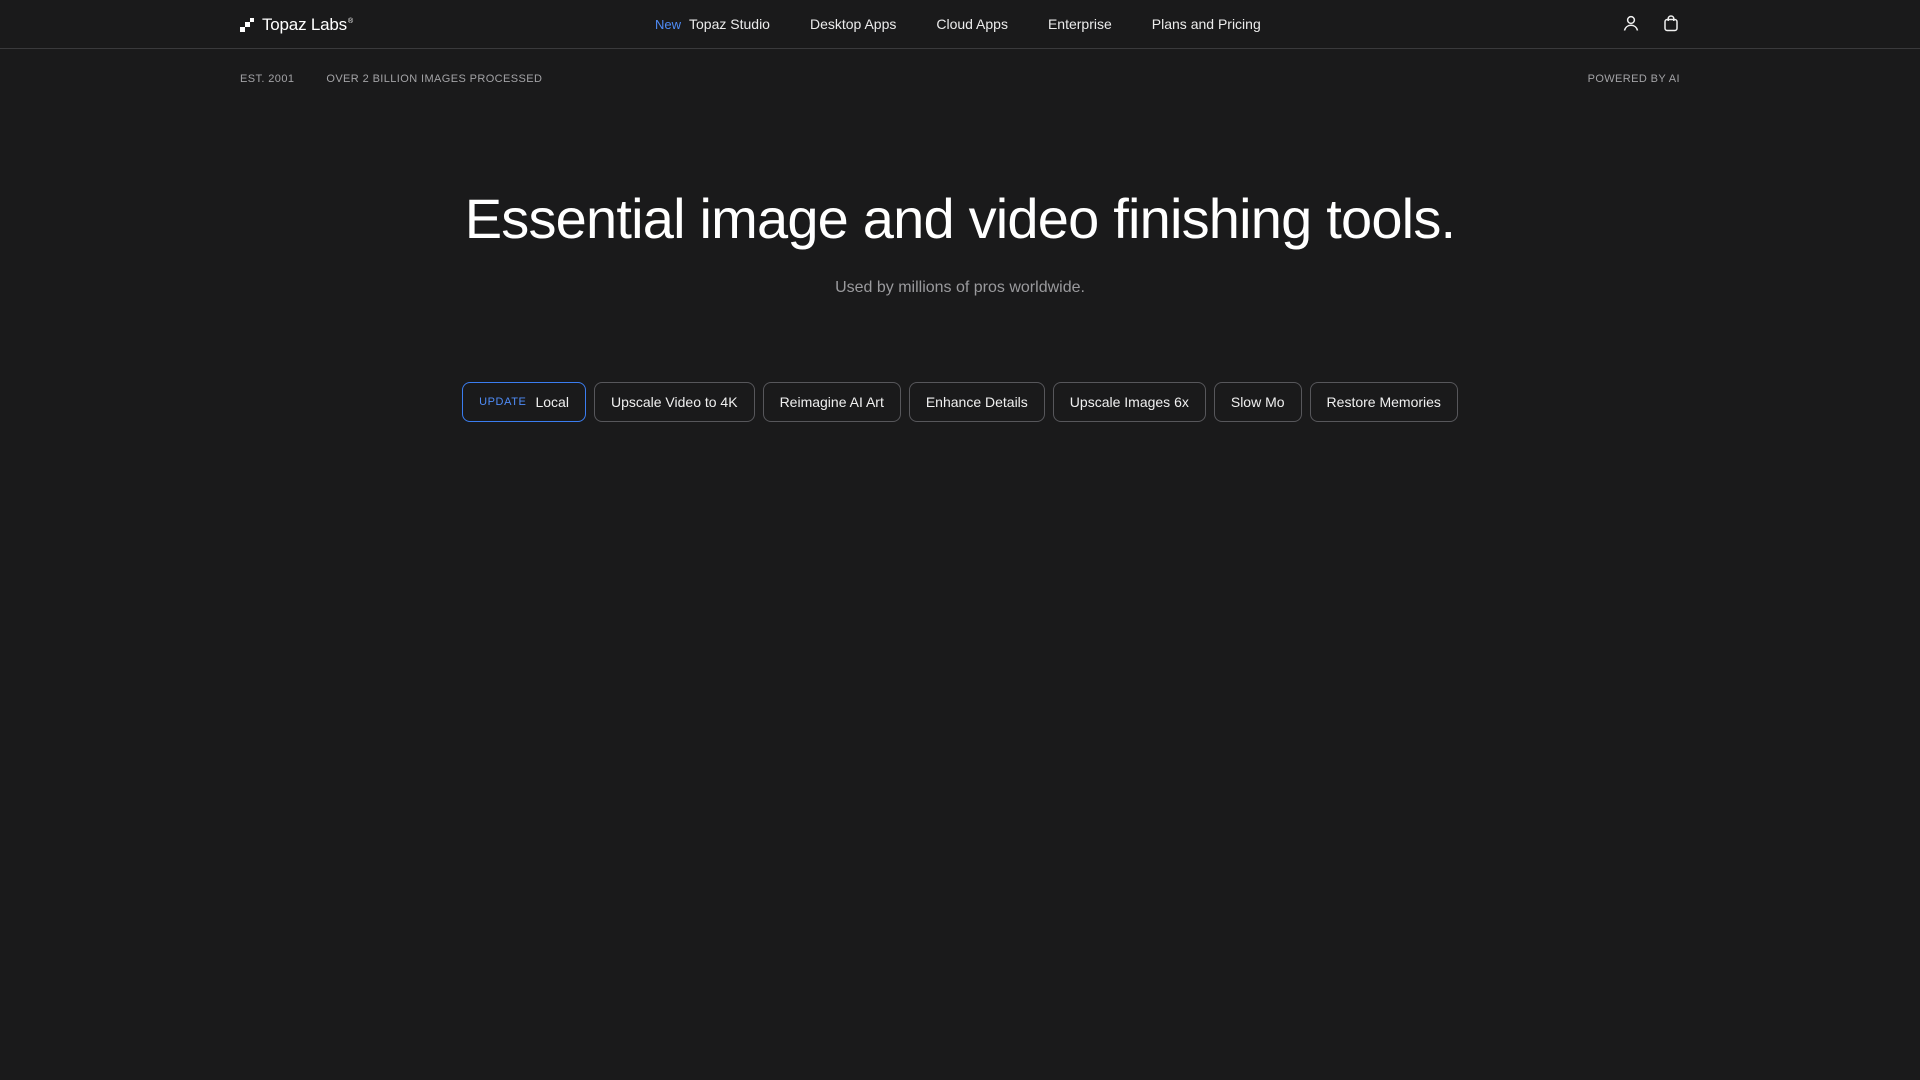 This screenshot has height=1080, width=1920. What do you see at coordinates (1129, 402) in the screenshot?
I see `tab-upscale-images-6x: Upscale Images 6x` at bounding box center [1129, 402].